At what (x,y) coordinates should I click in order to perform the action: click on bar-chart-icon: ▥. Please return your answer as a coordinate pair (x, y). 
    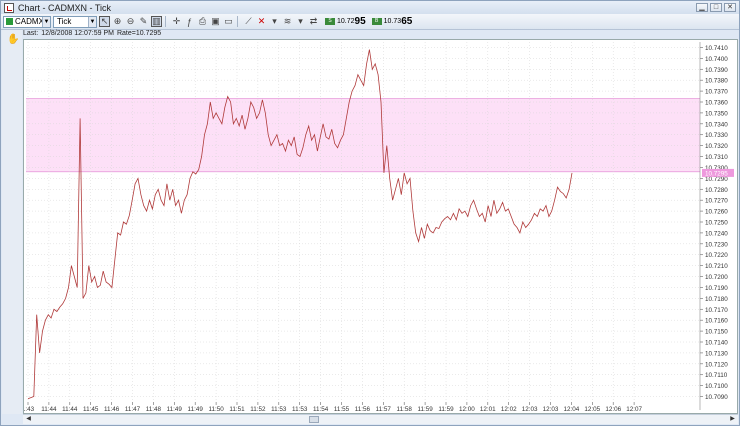
    Looking at the image, I should click on (156, 21).